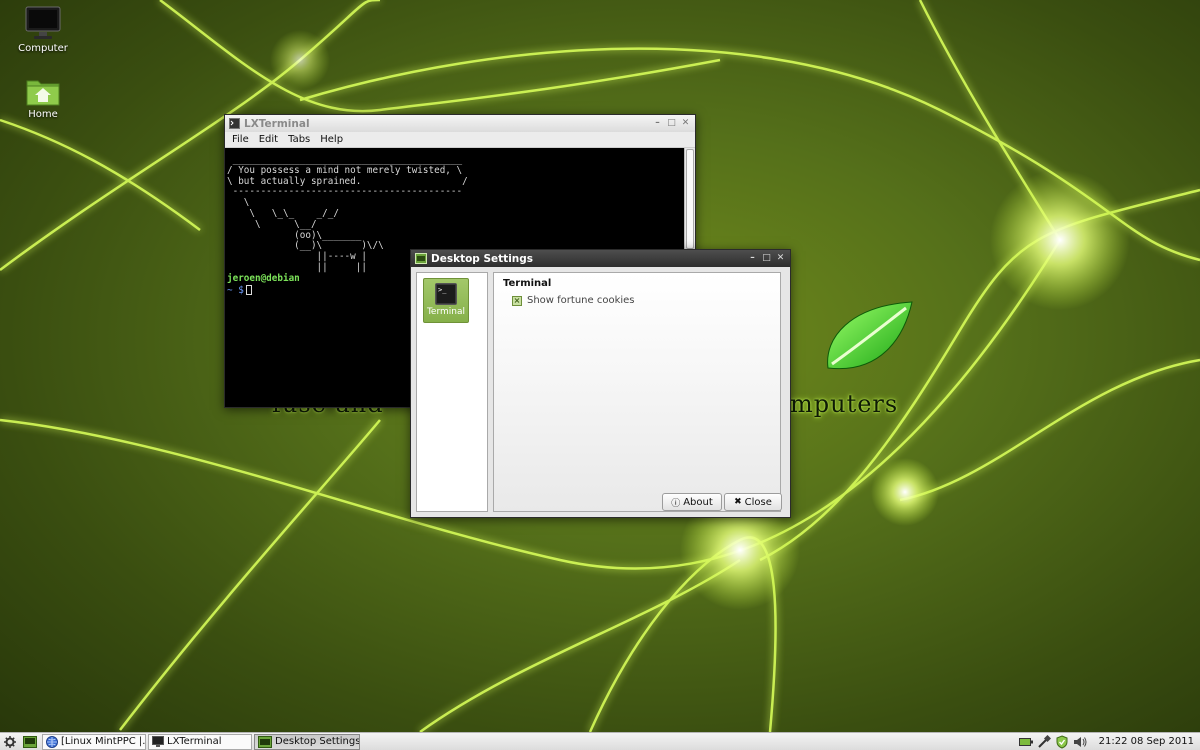 The width and height of the screenshot is (1200, 750). Describe the element at coordinates (43, 22) in the screenshot. I see `computer-monitor-icon` at that location.